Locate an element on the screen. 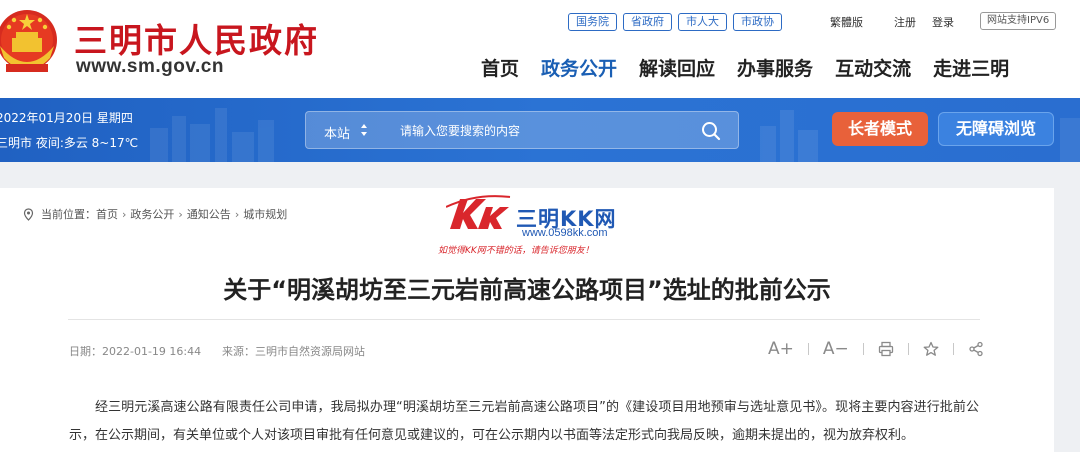  location-icon is located at coordinates (28, 214).